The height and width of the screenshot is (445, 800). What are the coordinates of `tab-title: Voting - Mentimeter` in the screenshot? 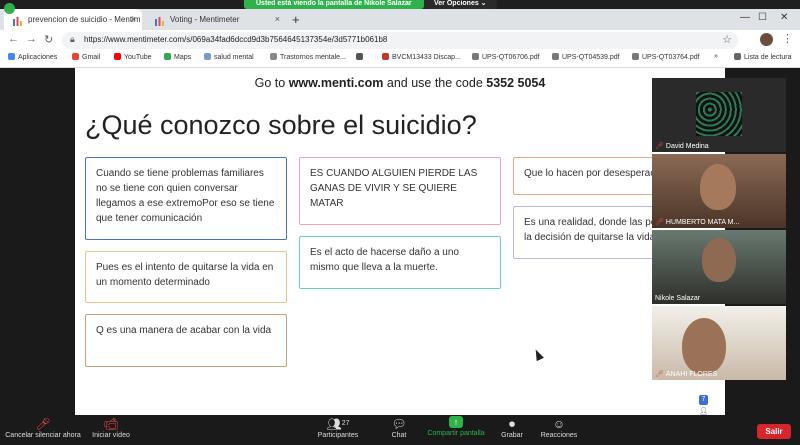 It's located at (205, 19).